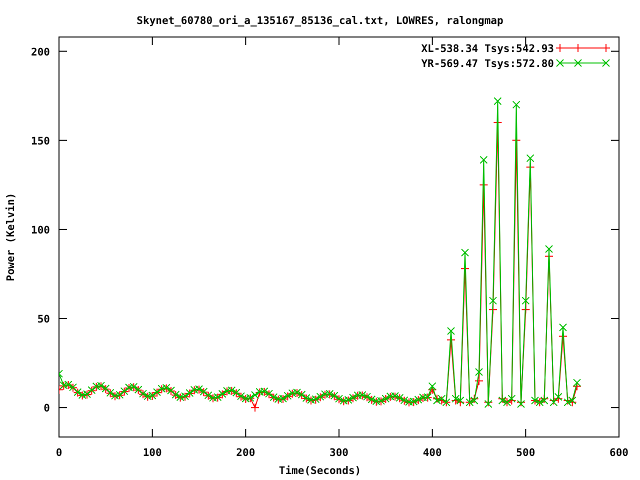  I want to click on legend-label: XL-538.34 Tsys:542.93, so click(487, 49).